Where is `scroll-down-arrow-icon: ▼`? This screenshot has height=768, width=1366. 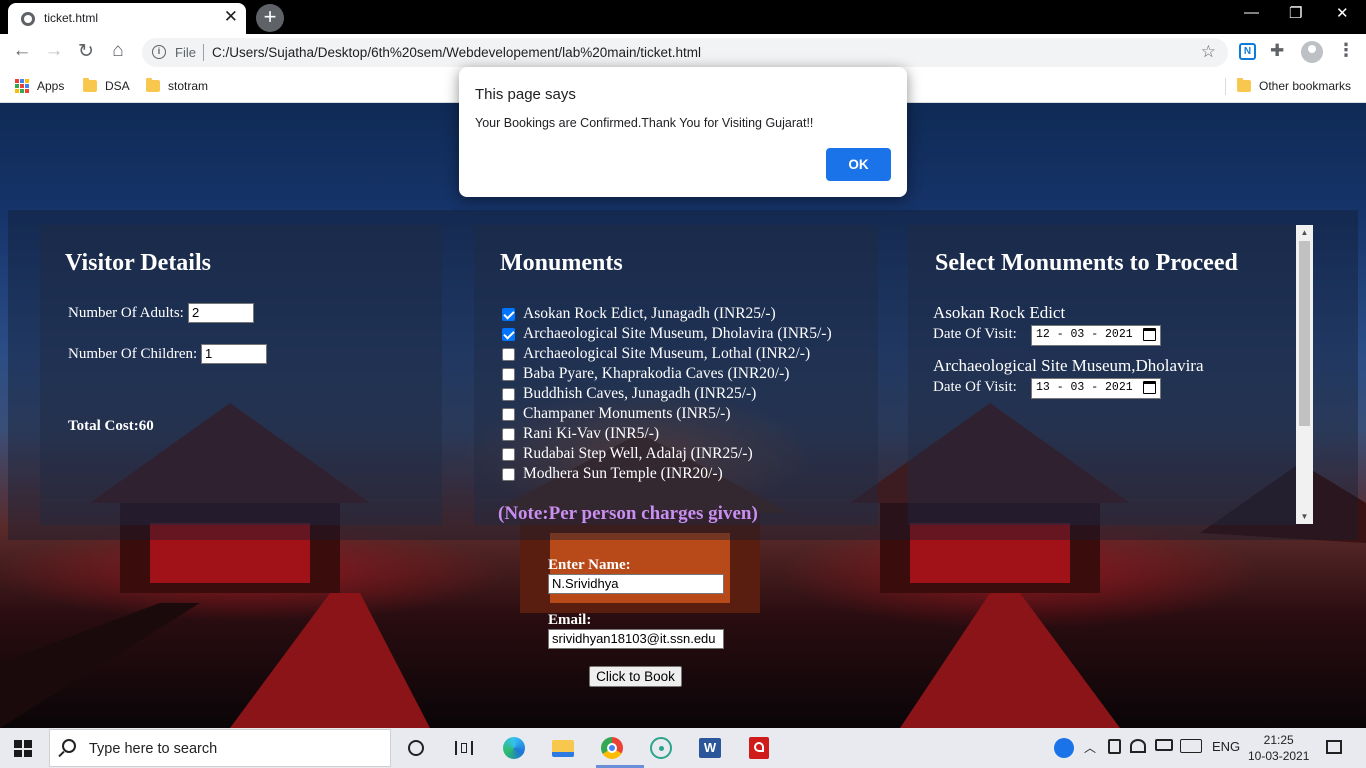
scroll-down-arrow-icon: ▼ is located at coordinates (1304, 516).